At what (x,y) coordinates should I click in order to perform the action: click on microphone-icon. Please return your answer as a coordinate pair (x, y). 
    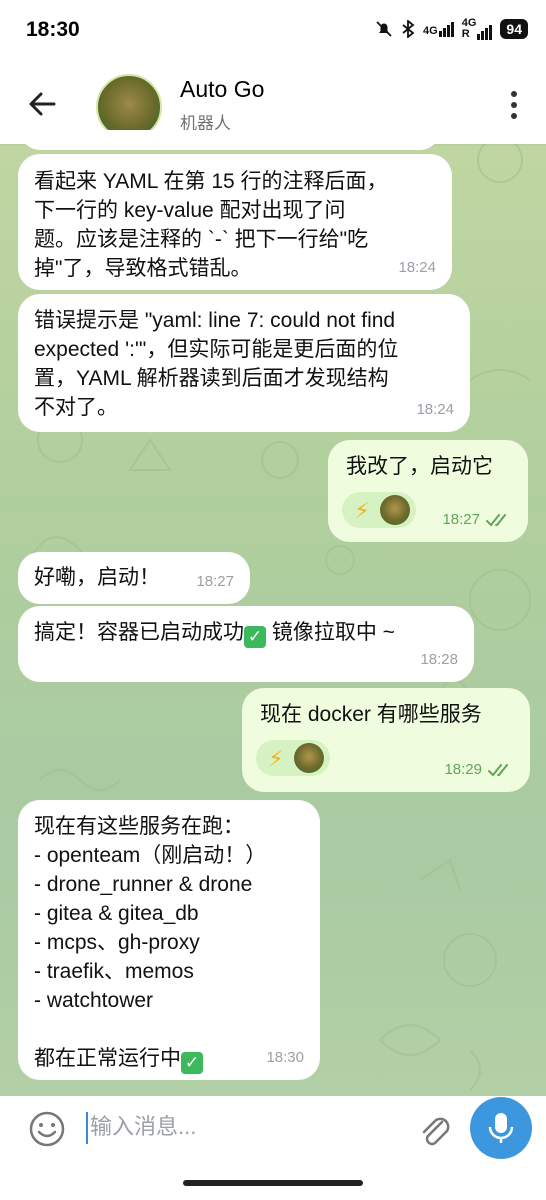
    Looking at the image, I should click on (501, 1128).